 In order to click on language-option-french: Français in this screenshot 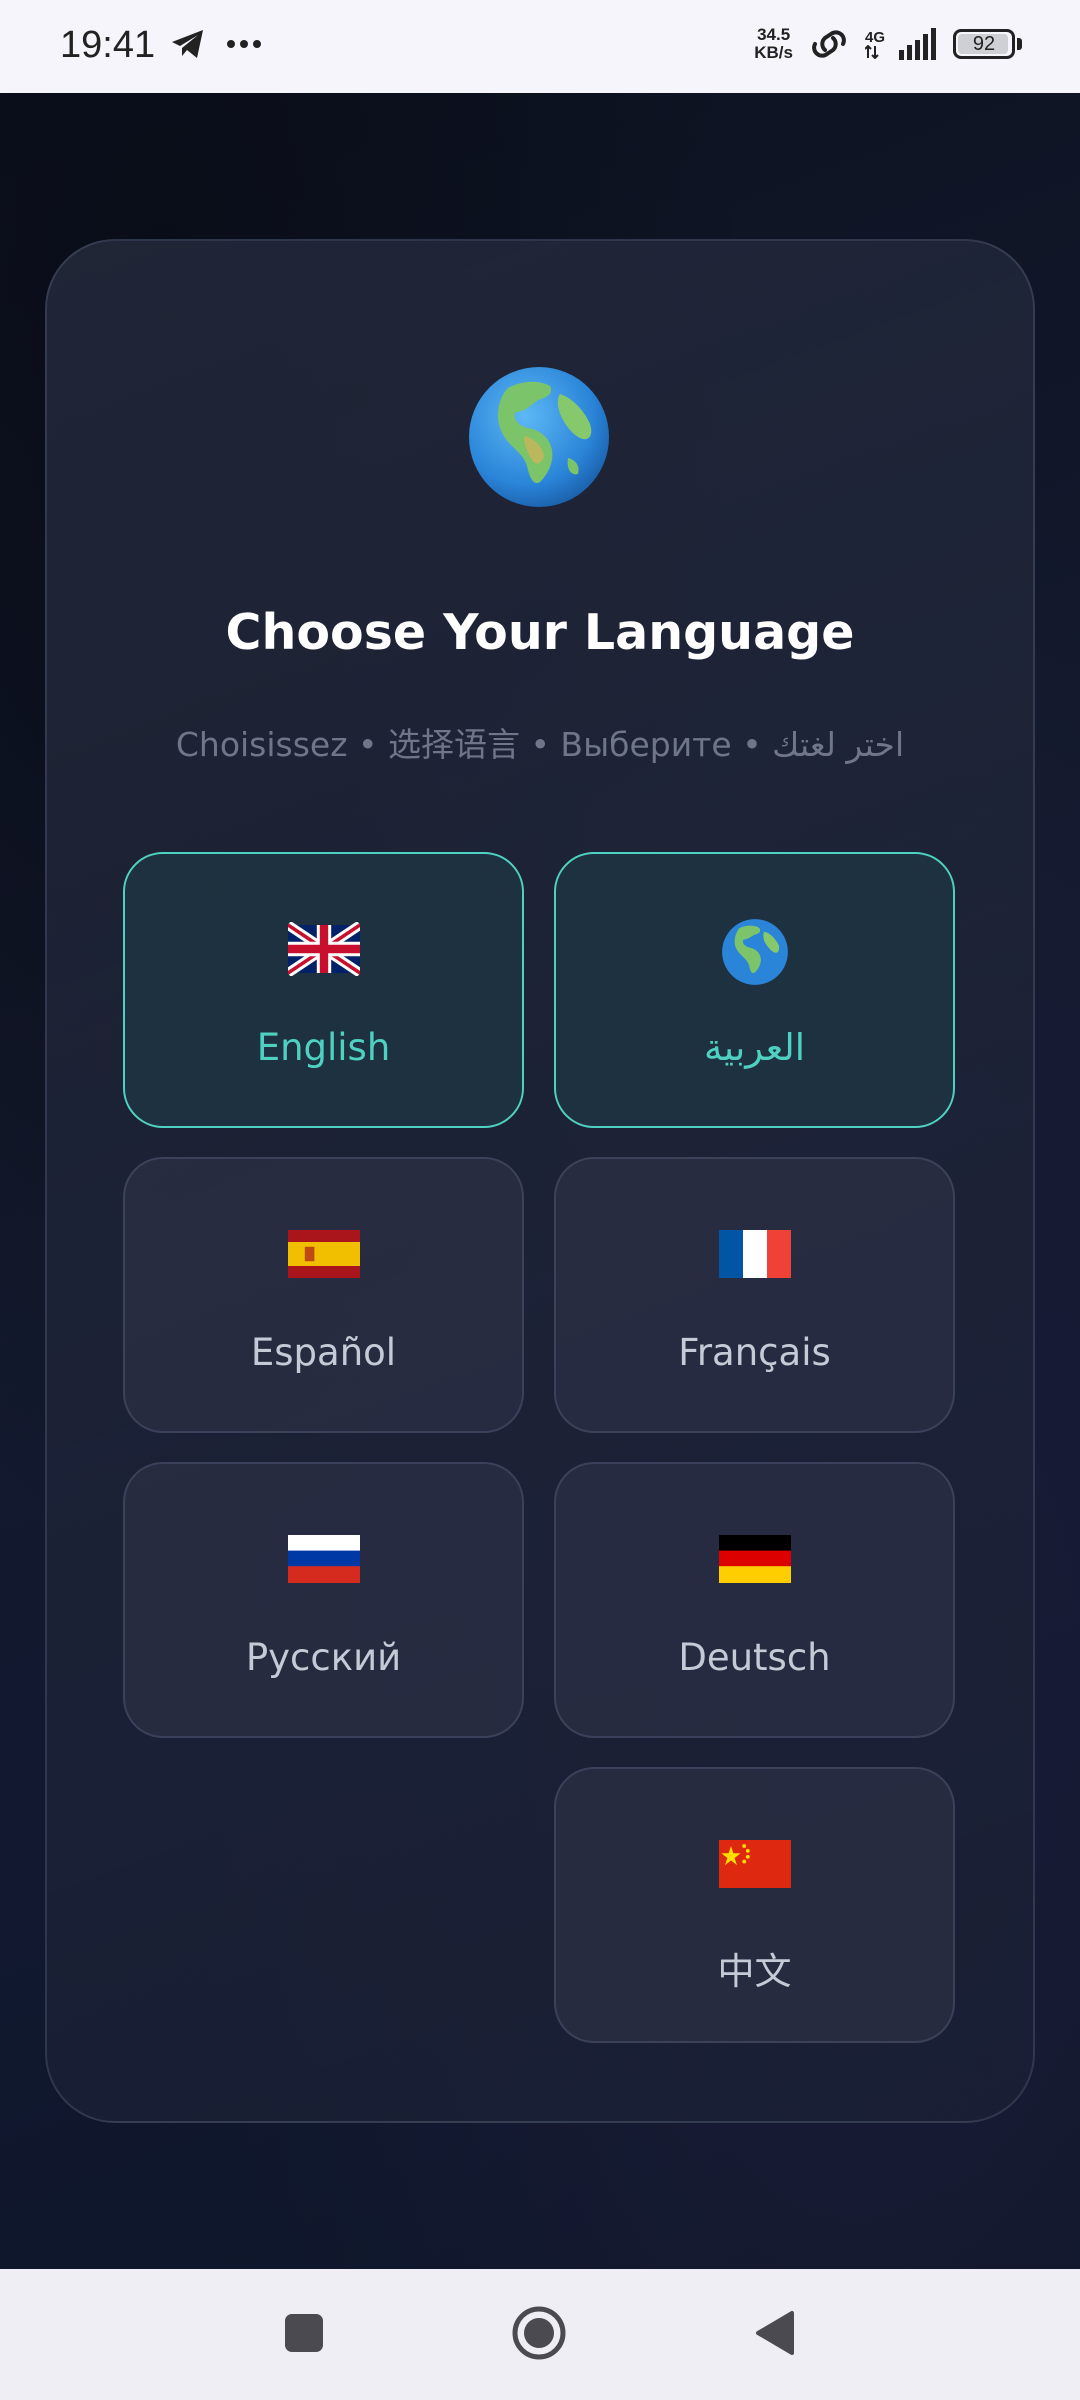, I will do `click(754, 1295)`.